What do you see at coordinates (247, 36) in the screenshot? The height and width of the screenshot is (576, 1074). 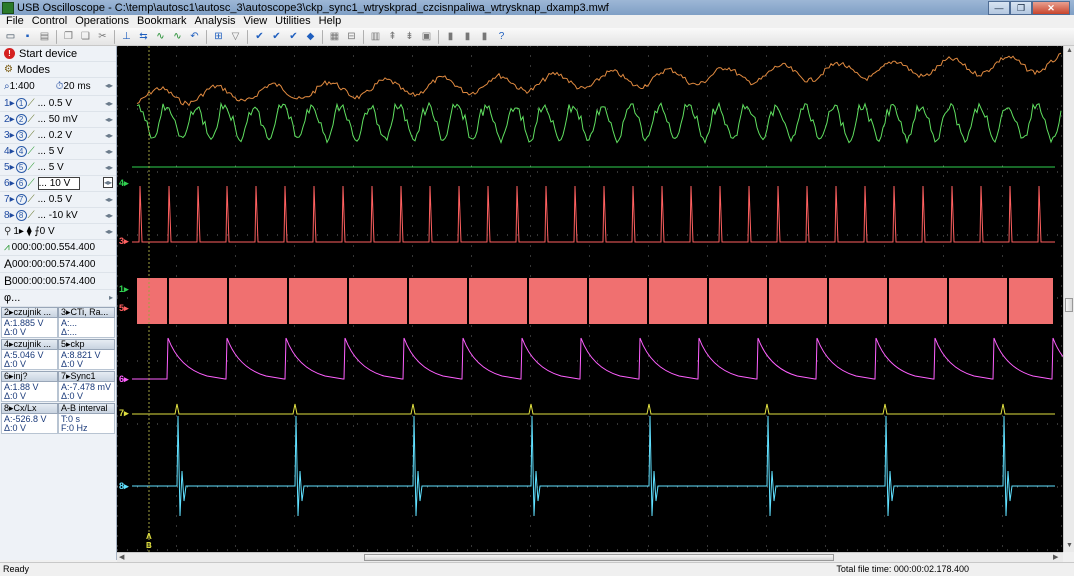 I see `toolbar-separator` at bounding box center [247, 36].